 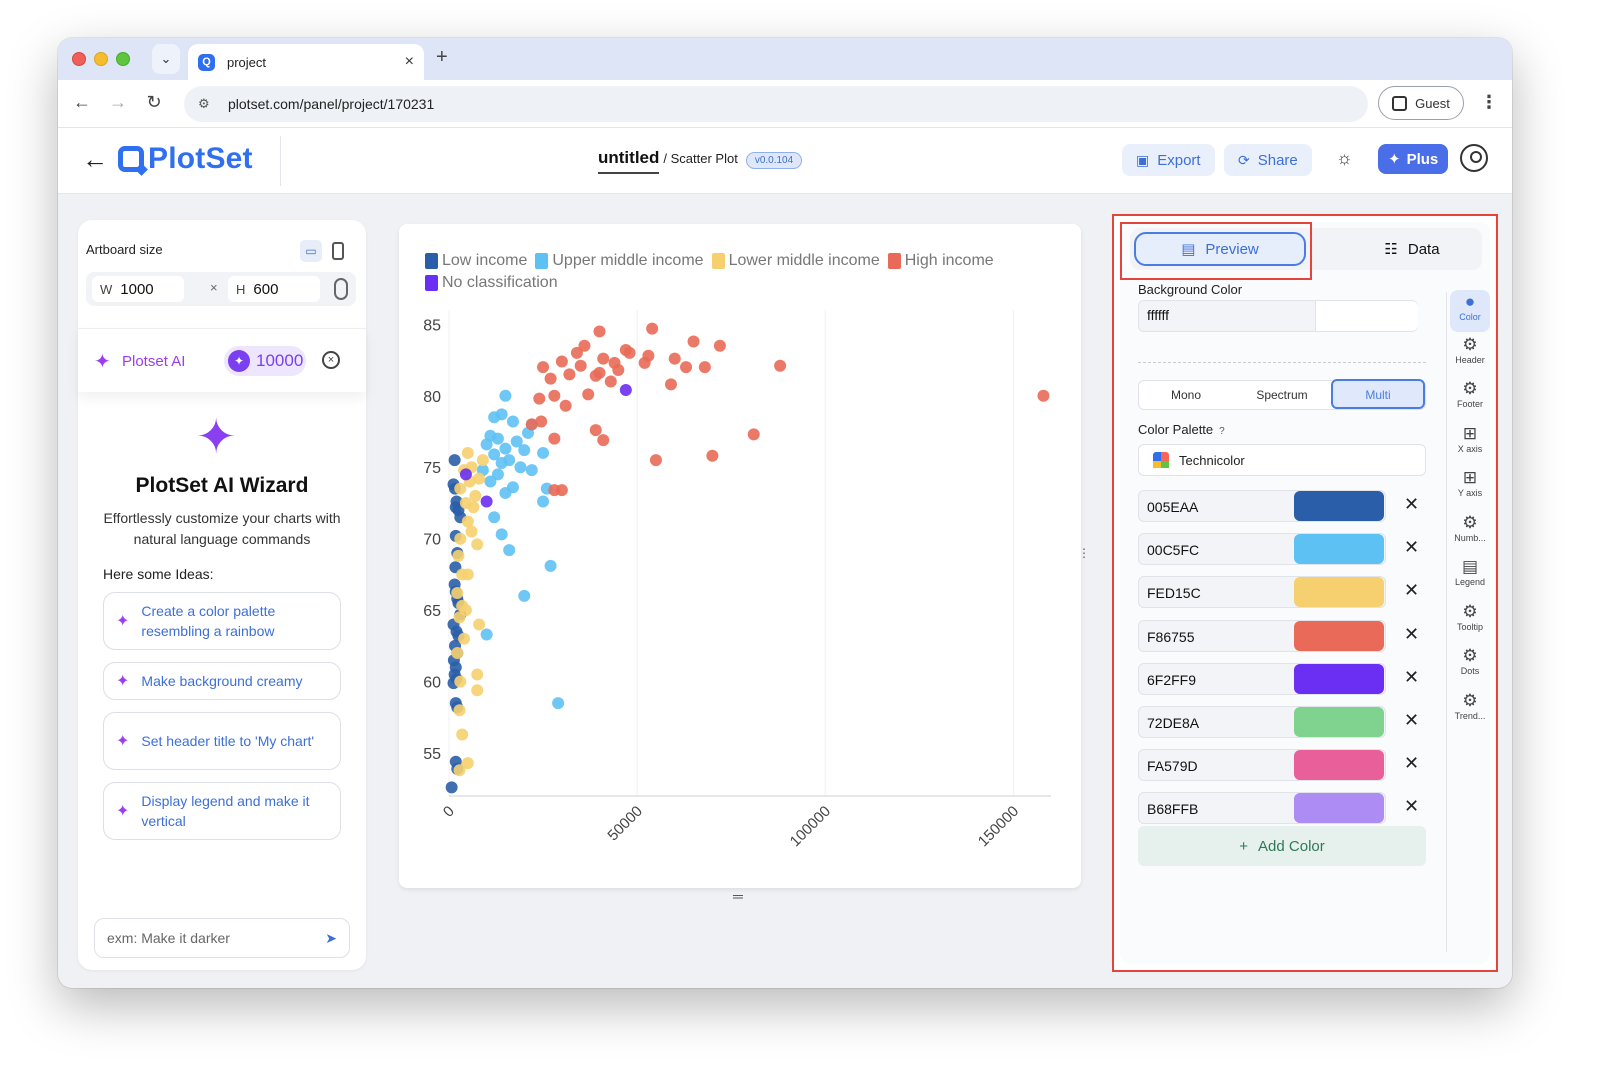 What do you see at coordinates (629, 161) in the screenshot?
I see `project-title: untitled` at bounding box center [629, 161].